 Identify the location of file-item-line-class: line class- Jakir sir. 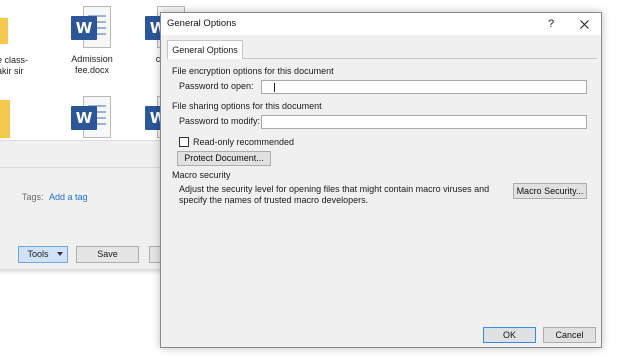
(19, 66).